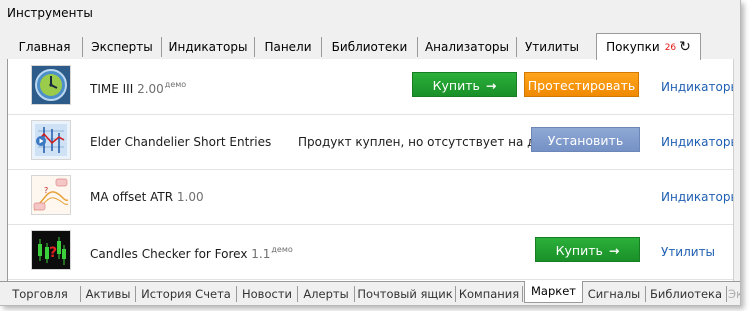 The width and height of the screenshot is (750, 311). I want to click on product-name: MA offset ATR, so click(132, 197).